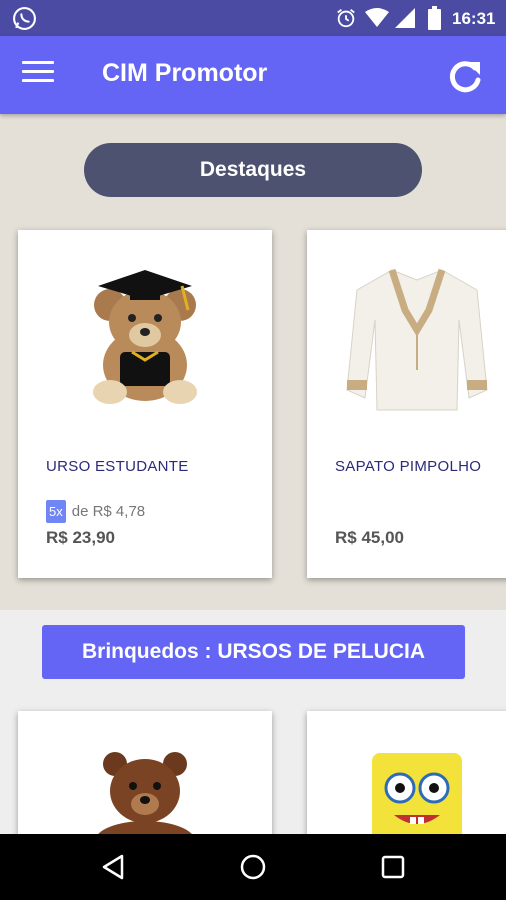  Describe the element at coordinates (405, 18) in the screenshot. I see `signal-icon` at that location.